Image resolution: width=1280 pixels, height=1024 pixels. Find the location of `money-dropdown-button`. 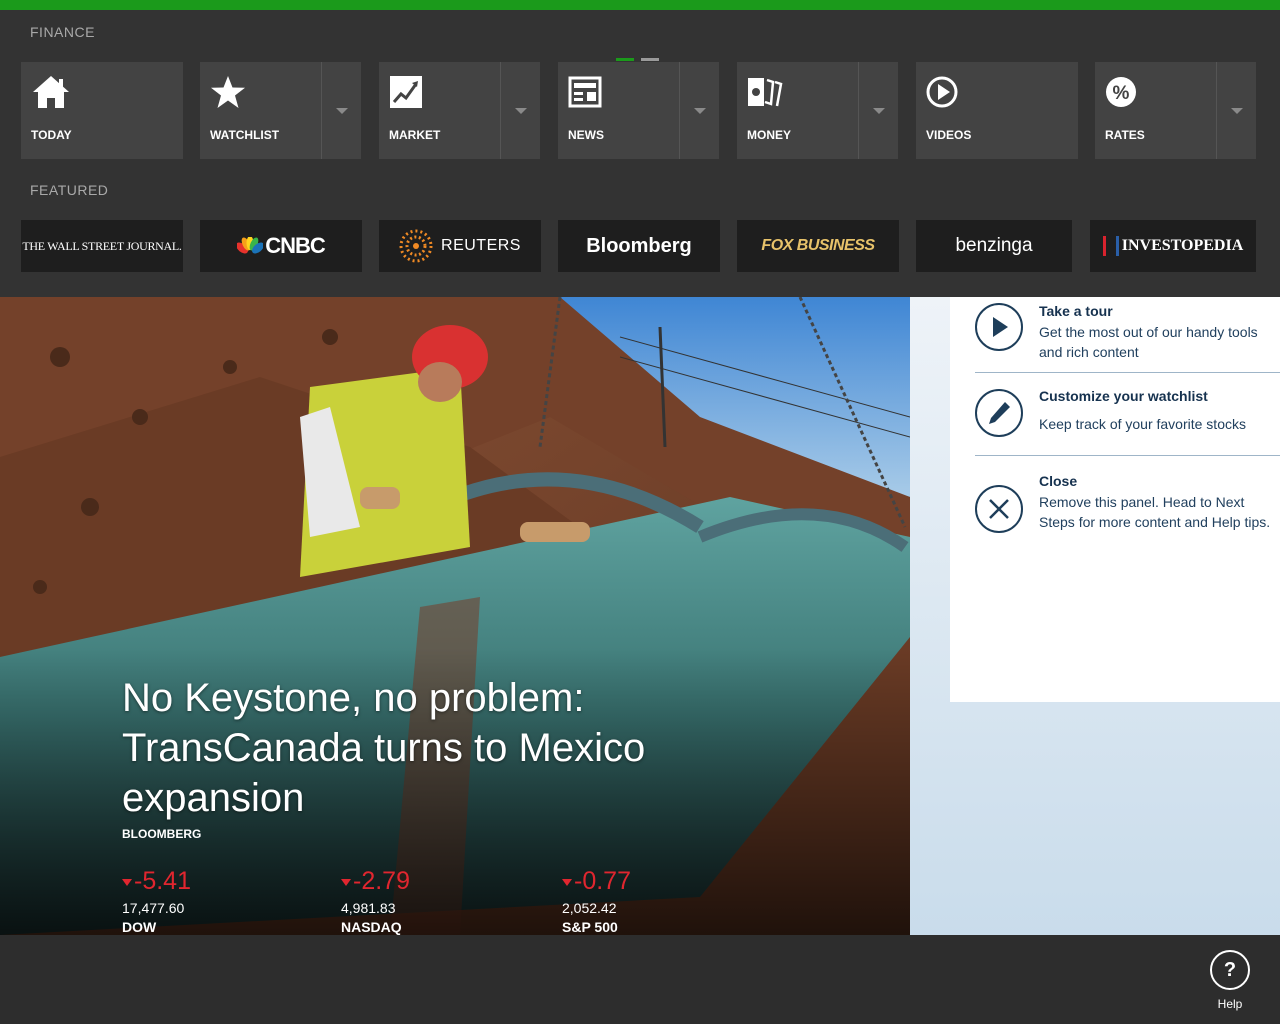

money-dropdown-button is located at coordinates (878, 110).